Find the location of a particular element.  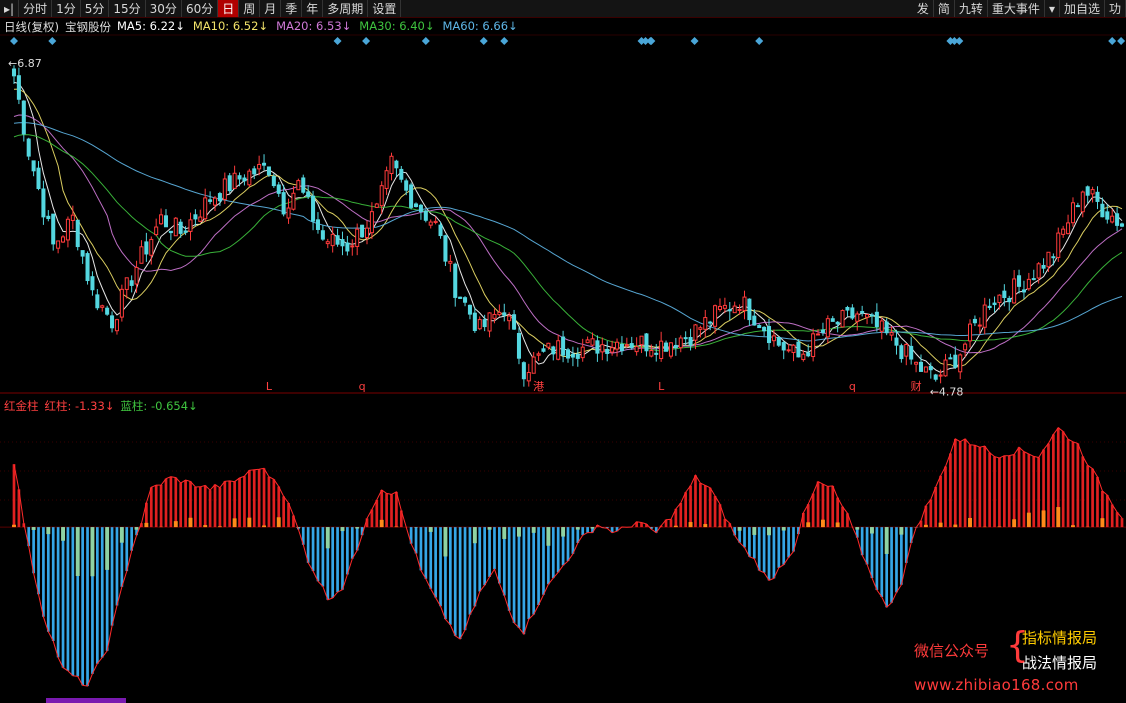

scrollbar-thumb is located at coordinates (86, 700).